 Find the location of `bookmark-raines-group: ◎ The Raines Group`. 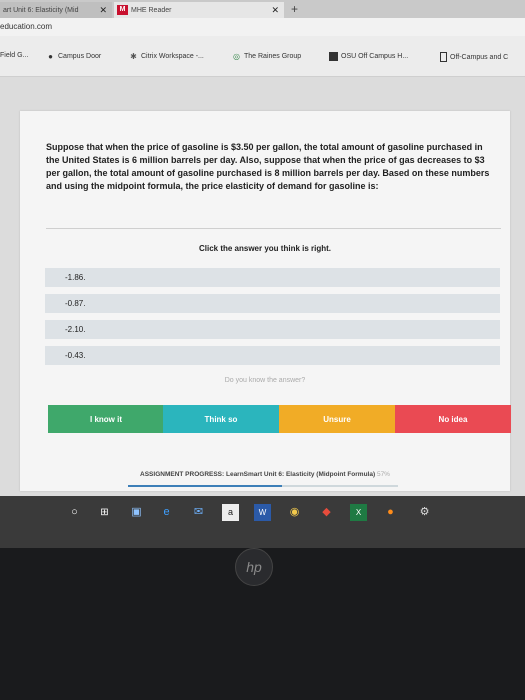

bookmark-raines-group: ◎ The Raines Group is located at coordinates (266, 56).